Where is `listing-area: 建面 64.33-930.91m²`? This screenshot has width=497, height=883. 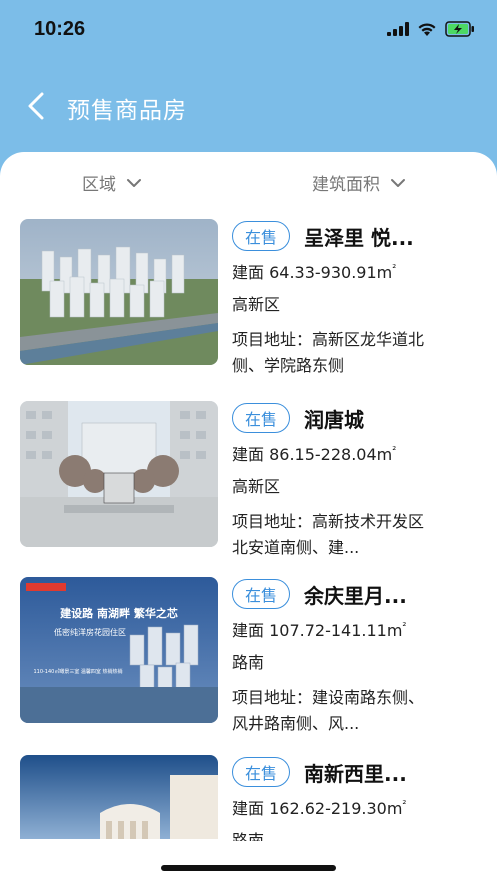
listing-area: 建面 64.33-930.91m² is located at coordinates (314, 272).